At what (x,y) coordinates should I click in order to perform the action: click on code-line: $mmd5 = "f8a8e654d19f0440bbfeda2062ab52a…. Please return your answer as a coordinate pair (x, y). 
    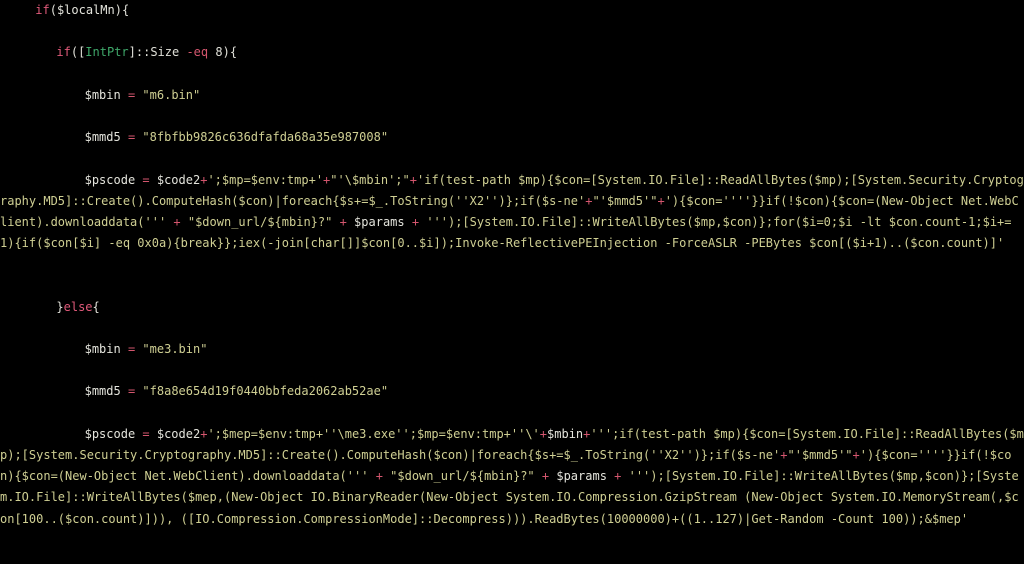
    Looking at the image, I should click on (512, 391).